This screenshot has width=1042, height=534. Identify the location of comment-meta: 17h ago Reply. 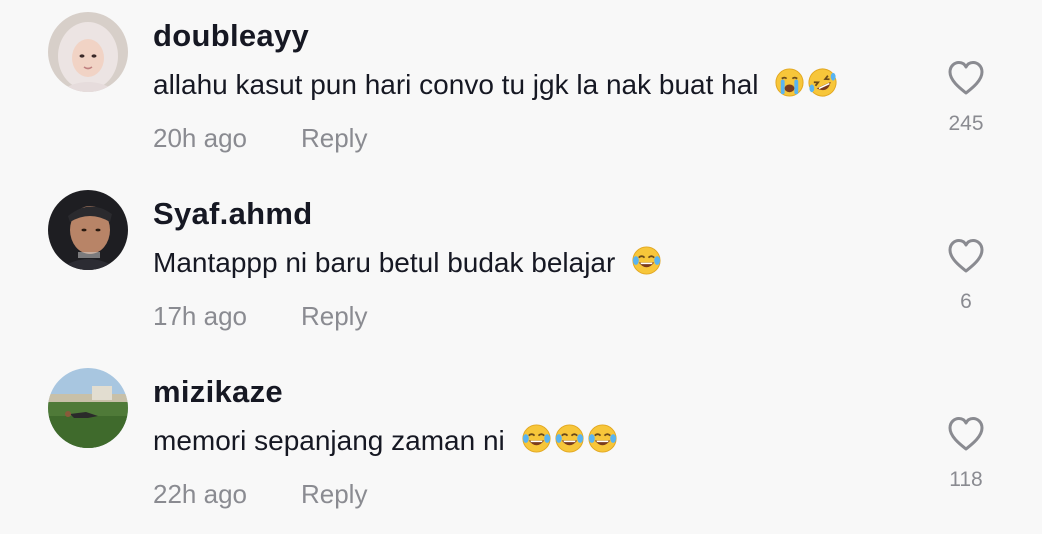
(260, 316).